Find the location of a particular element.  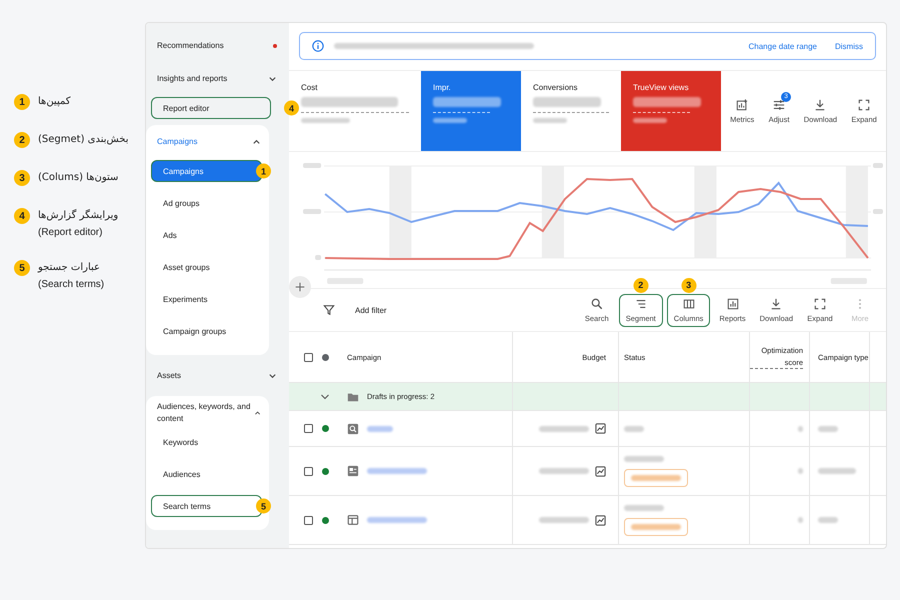

callout-badge: 2 is located at coordinates (640, 285).